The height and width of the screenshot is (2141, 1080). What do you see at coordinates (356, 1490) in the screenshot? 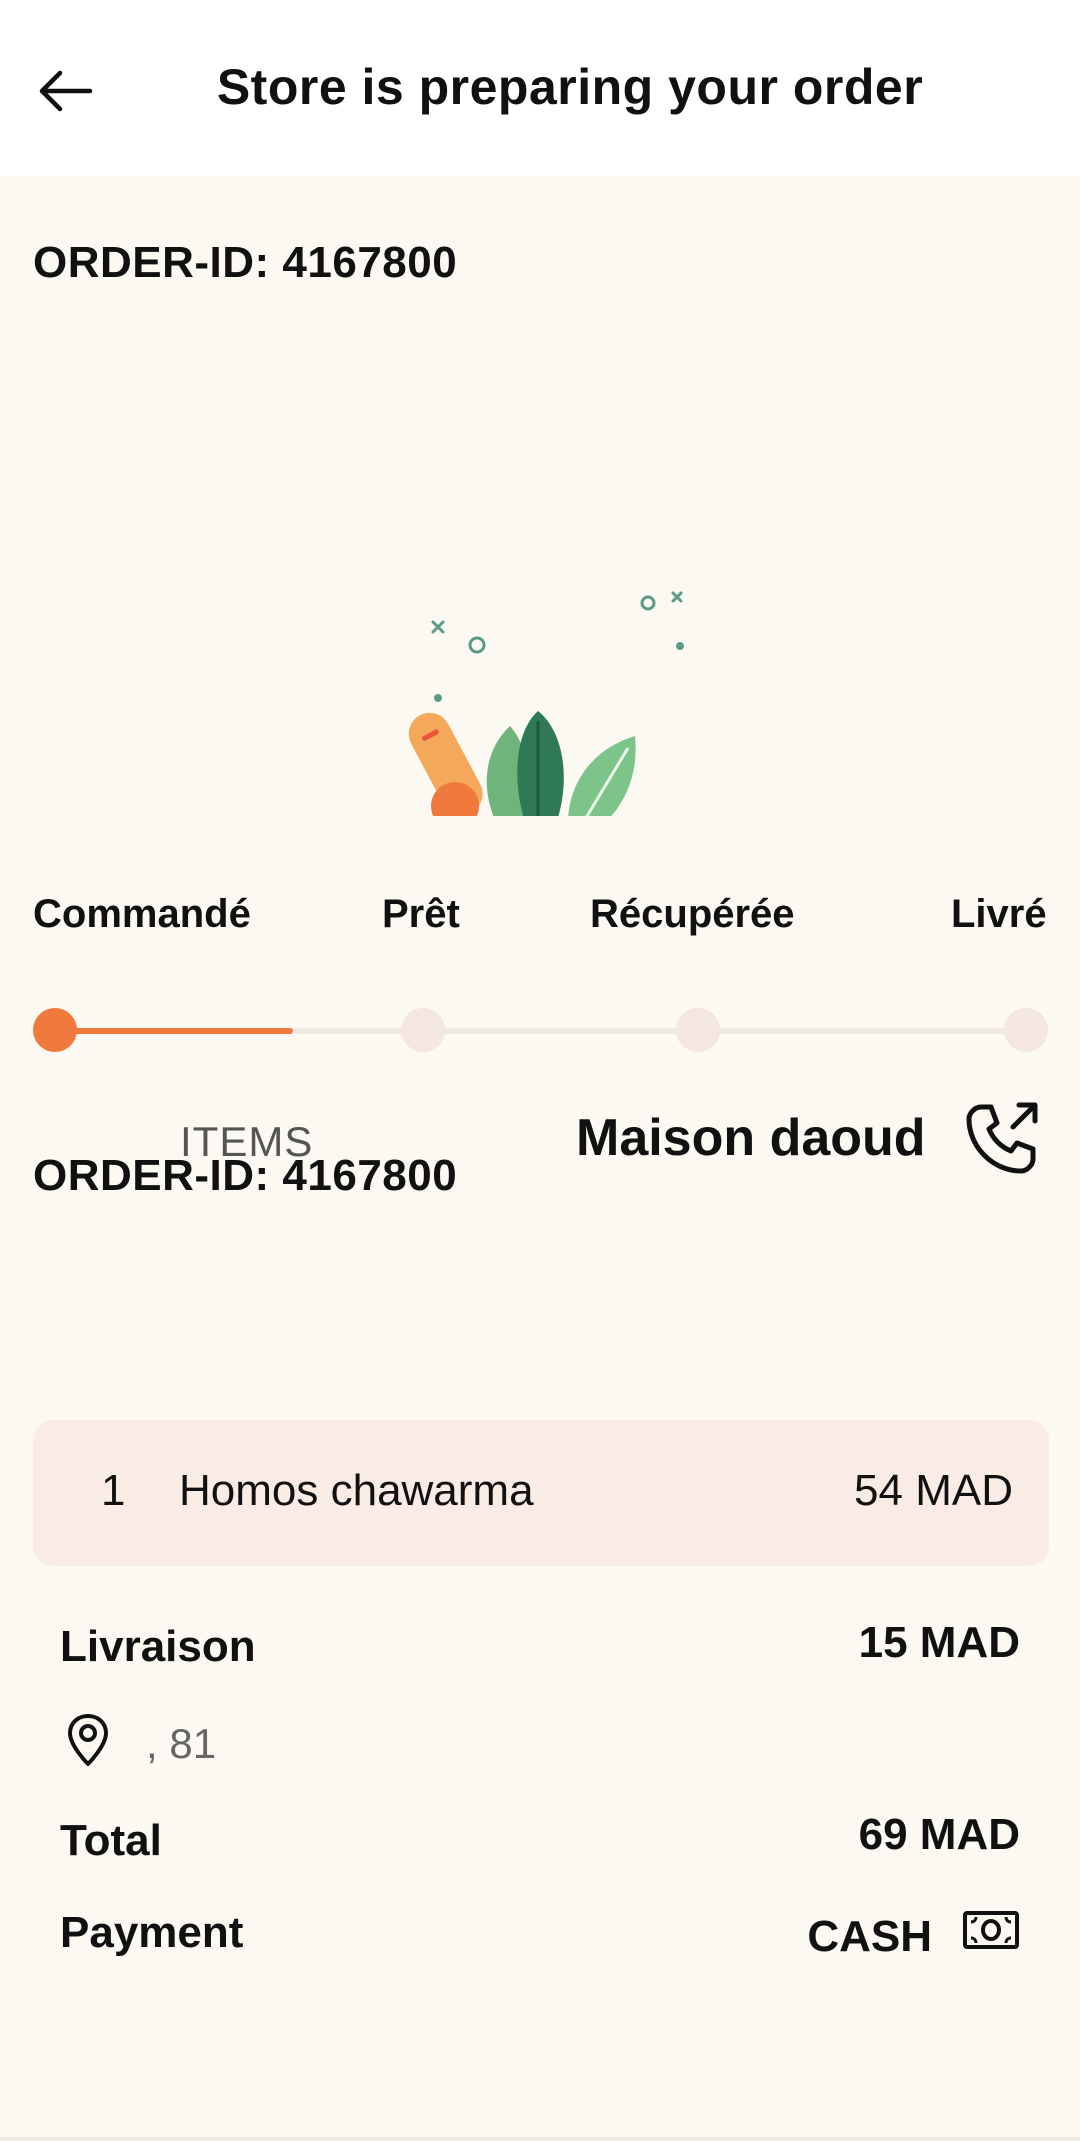
I see `item-name: Homos chawarma` at bounding box center [356, 1490].